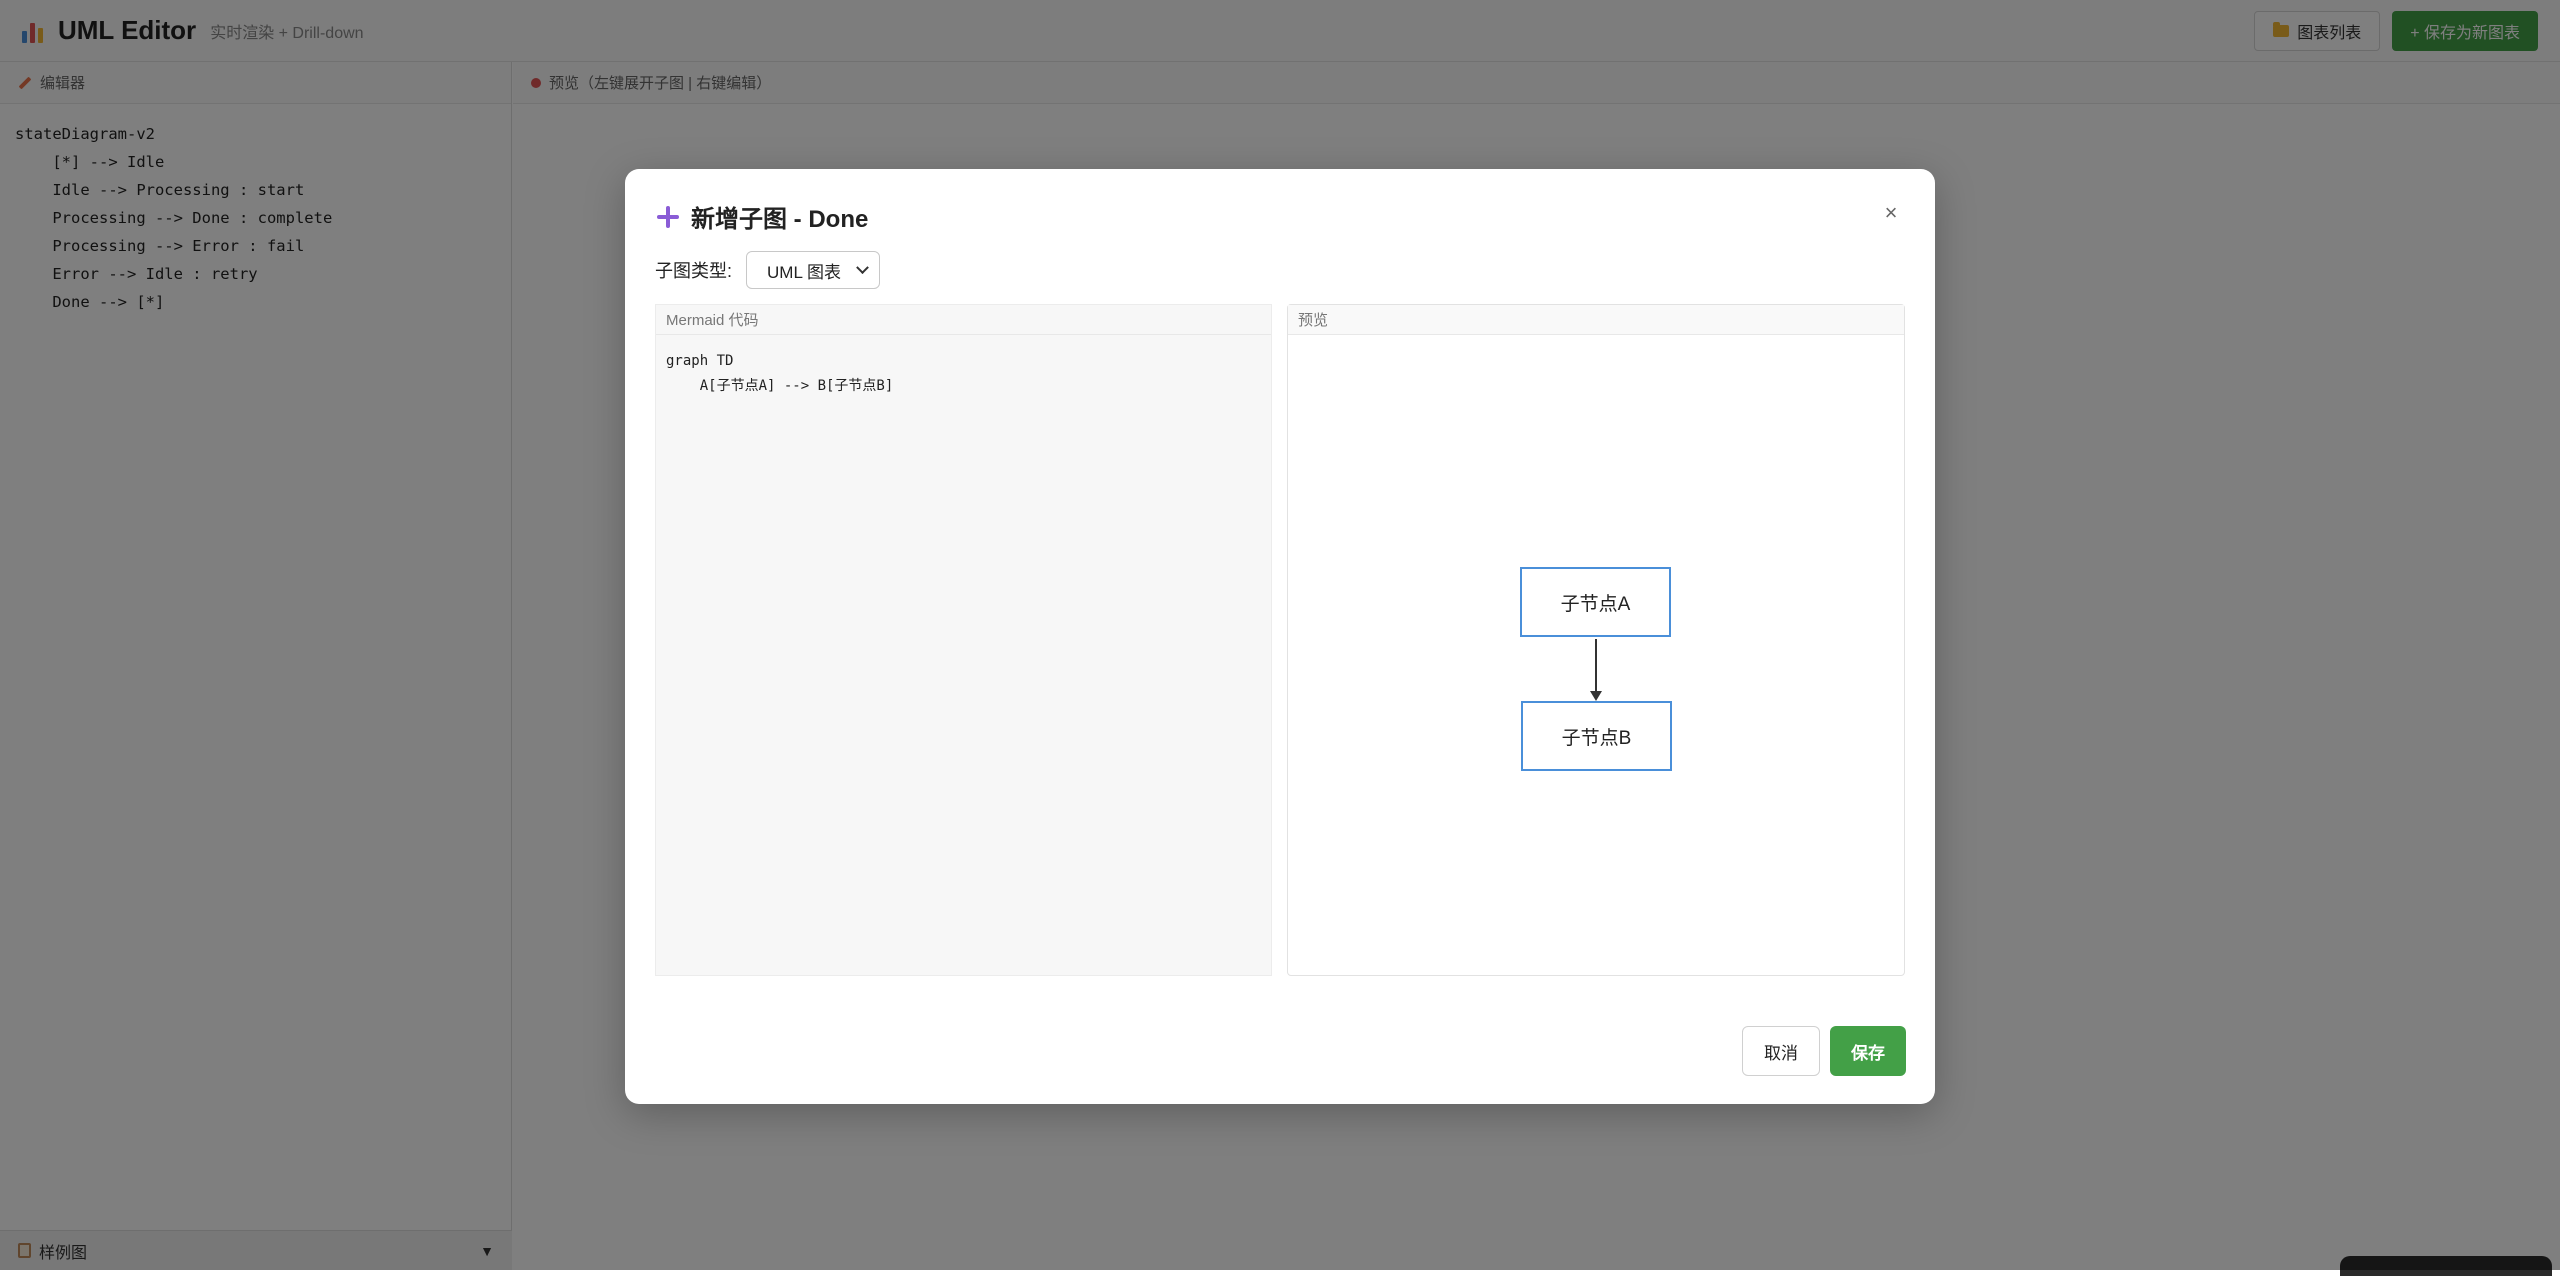 Image resolution: width=2560 pixels, height=1276 pixels. What do you see at coordinates (668, 216) in the screenshot?
I see `plus-icon` at bounding box center [668, 216].